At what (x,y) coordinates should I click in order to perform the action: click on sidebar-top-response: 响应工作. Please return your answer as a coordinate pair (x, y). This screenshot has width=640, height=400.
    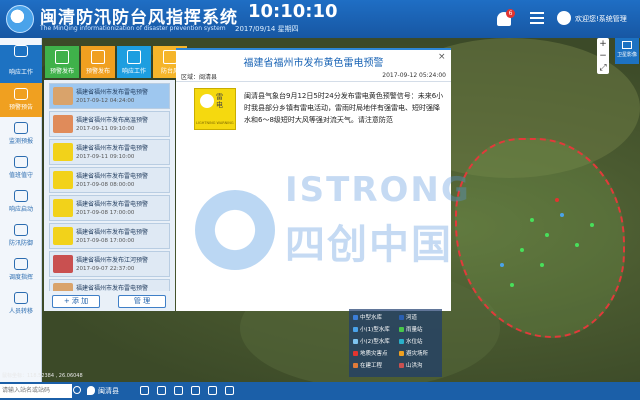
    Looking at the image, I should click on (21, 64).